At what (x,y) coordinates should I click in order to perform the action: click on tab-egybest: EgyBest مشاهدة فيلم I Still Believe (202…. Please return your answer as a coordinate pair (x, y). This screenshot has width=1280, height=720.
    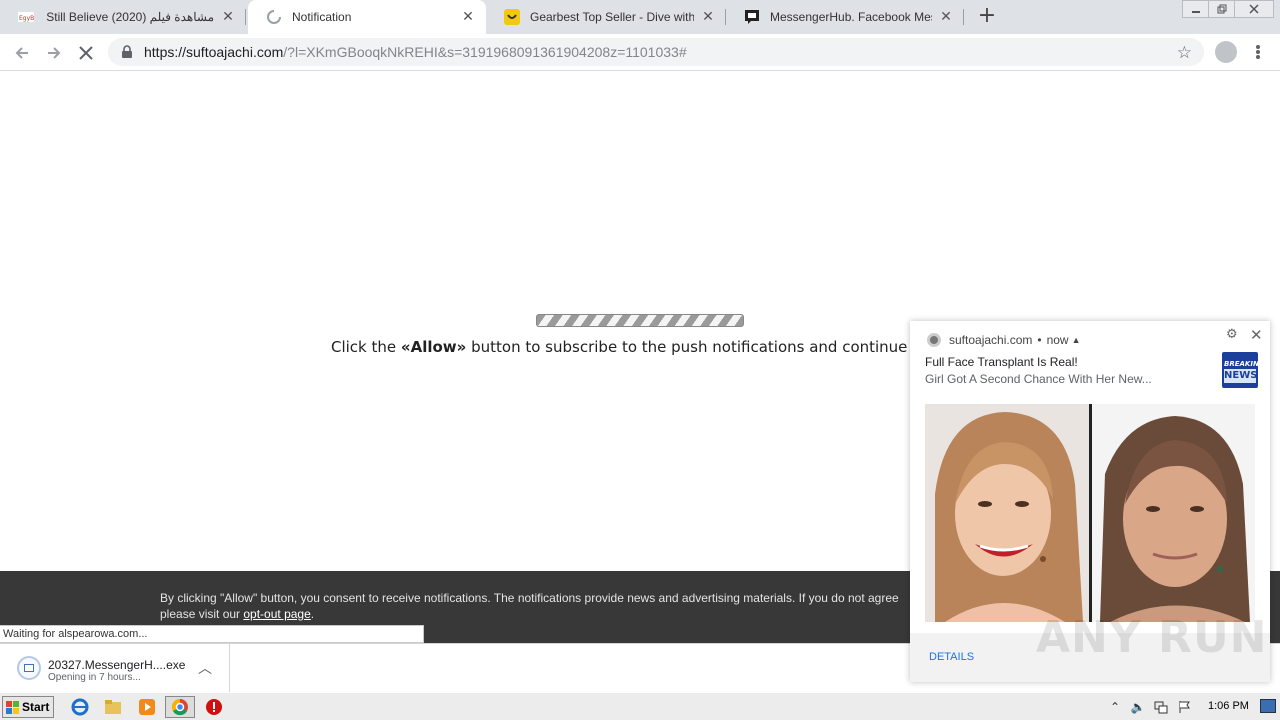
    Looking at the image, I should click on (123, 17).